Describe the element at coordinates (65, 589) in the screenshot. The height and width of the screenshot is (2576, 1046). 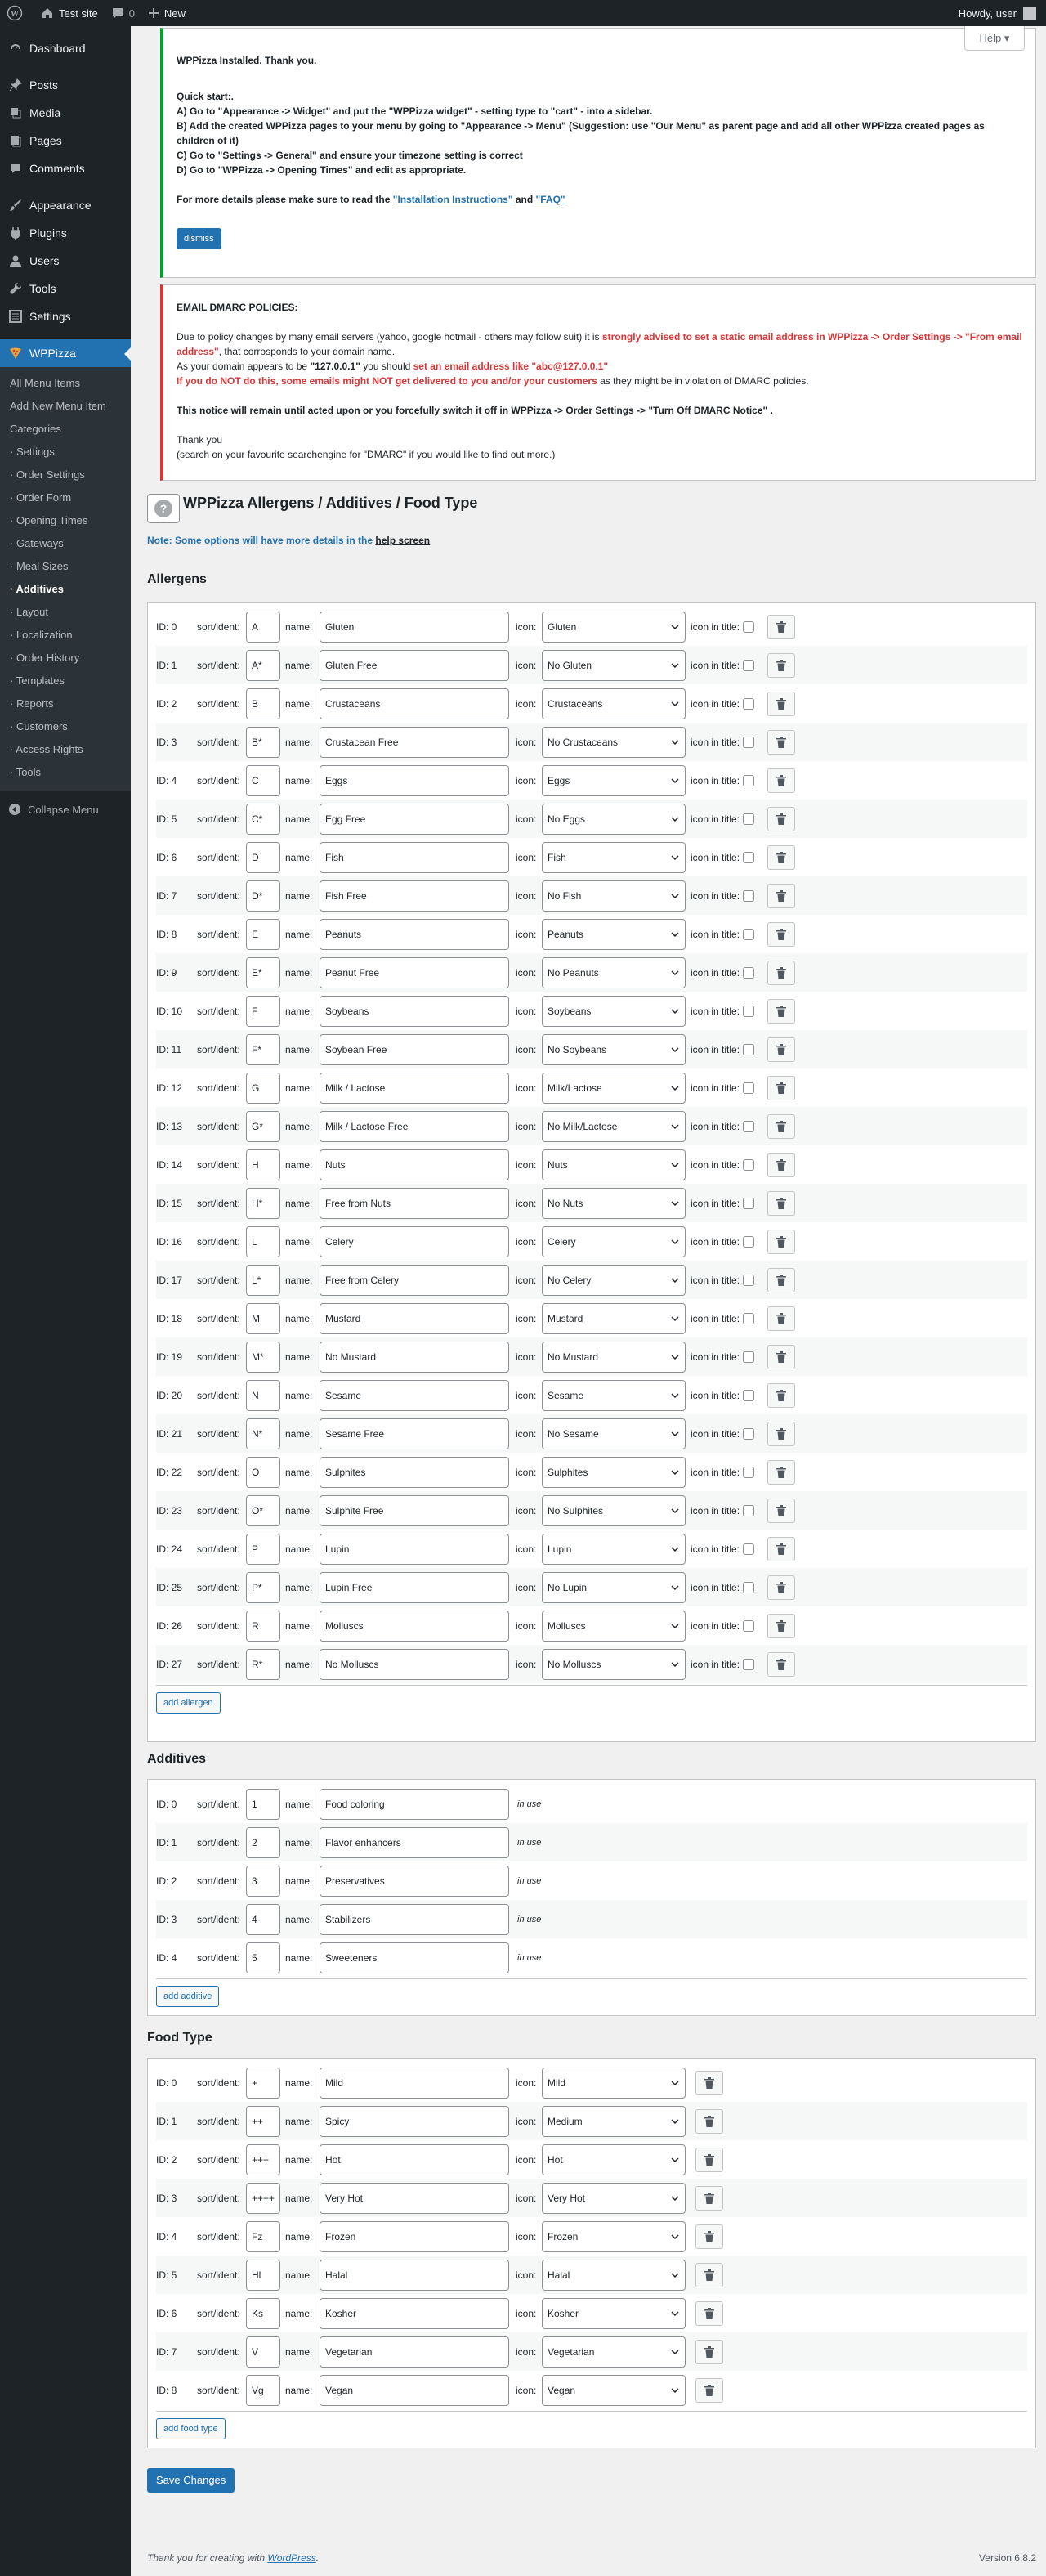
I see `submenu-item: · Additives` at that location.